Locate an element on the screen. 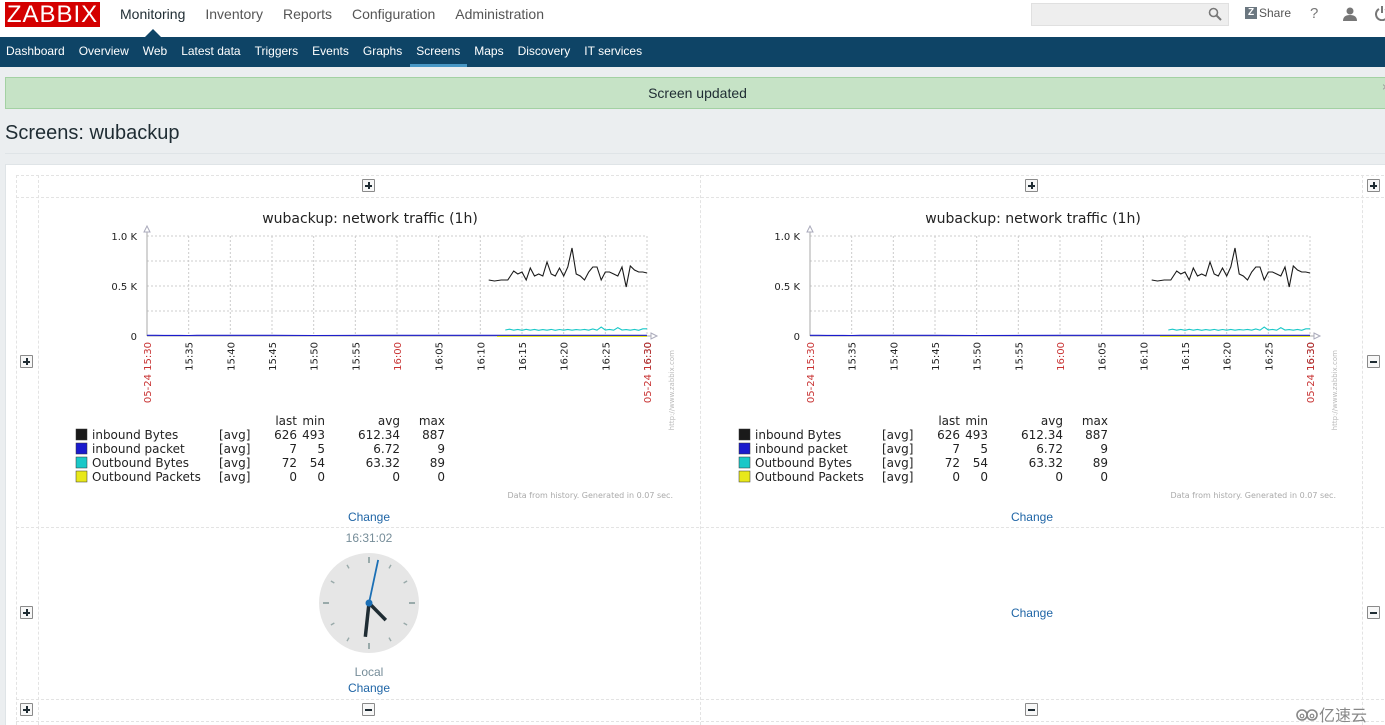  sub-nav-latest-data: Latest data is located at coordinates (211, 52).